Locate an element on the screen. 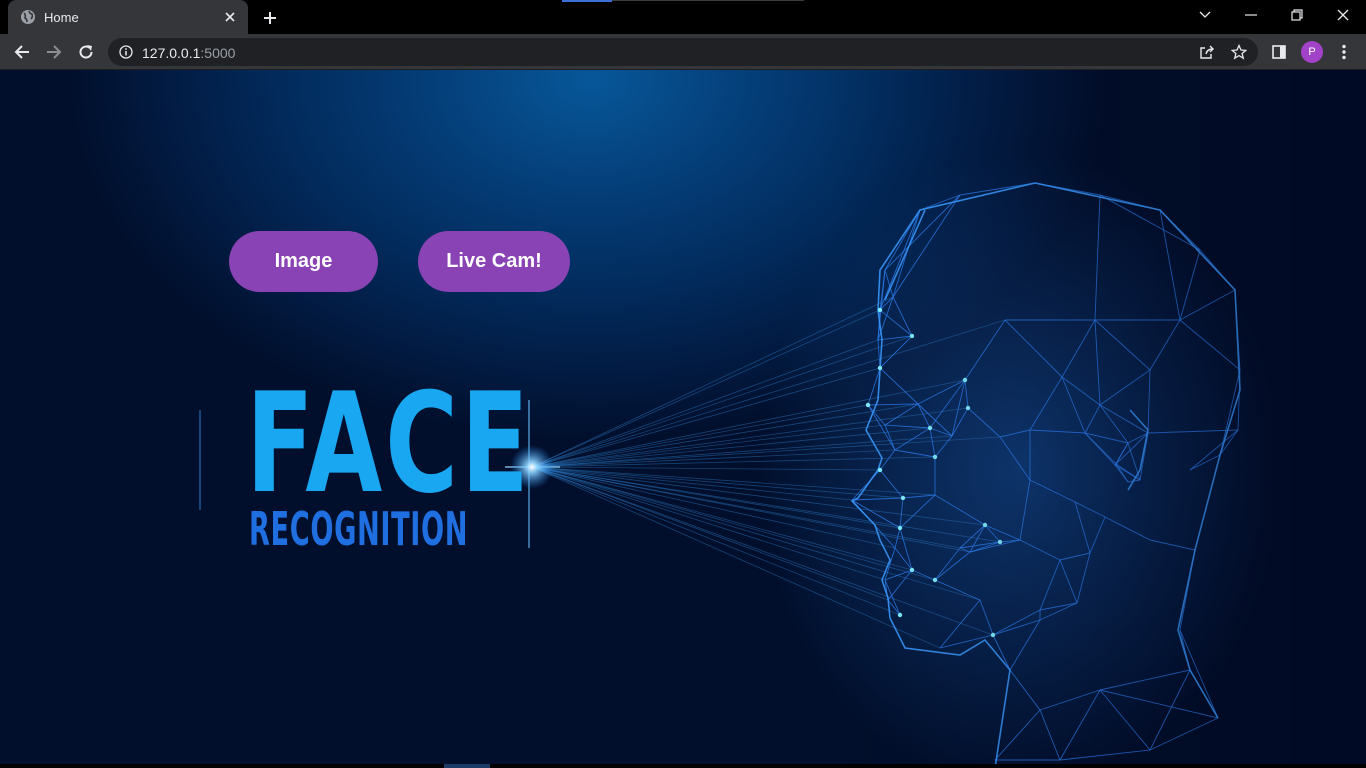 The image size is (1366, 768). star-icon is located at coordinates (1239, 52).